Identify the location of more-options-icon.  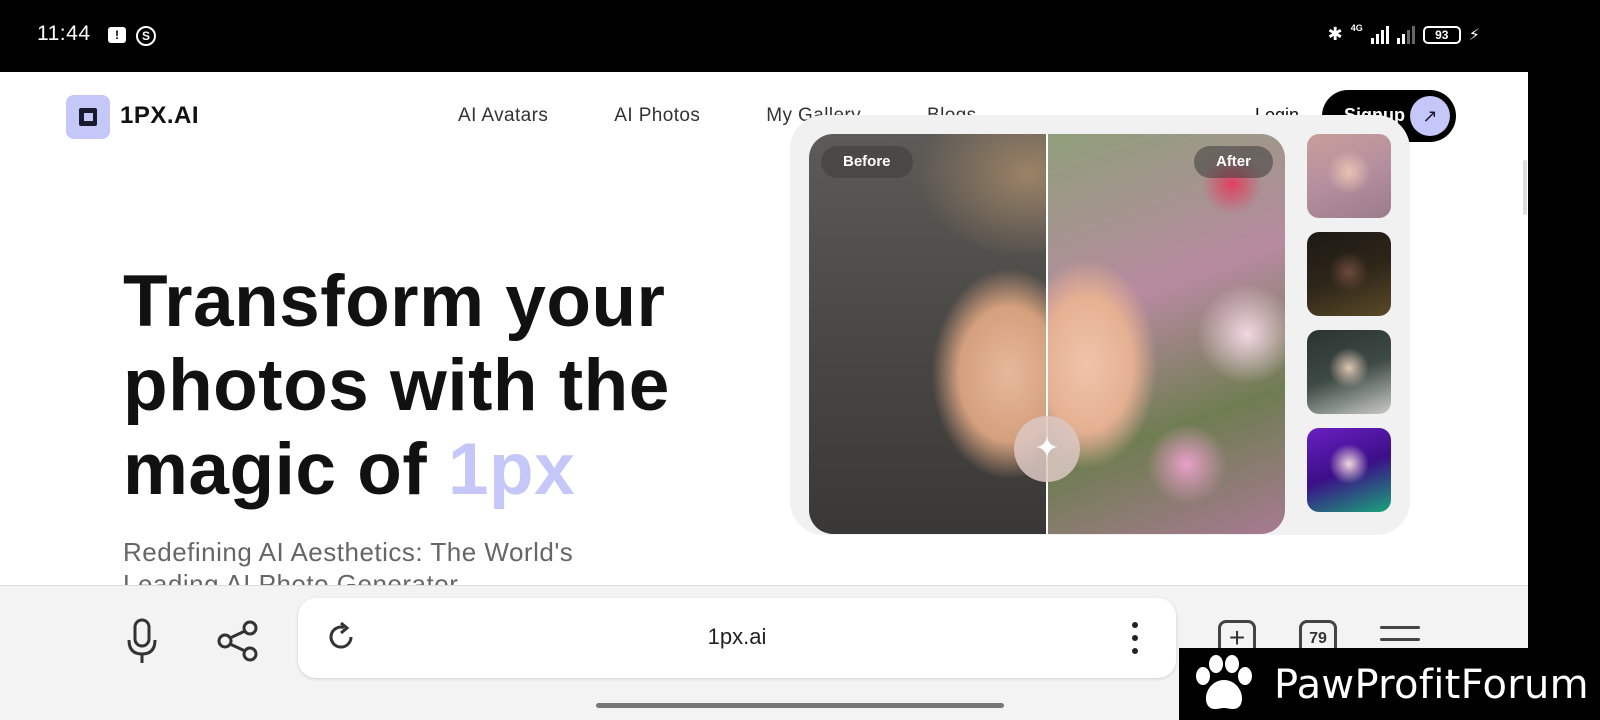
(1135, 641).